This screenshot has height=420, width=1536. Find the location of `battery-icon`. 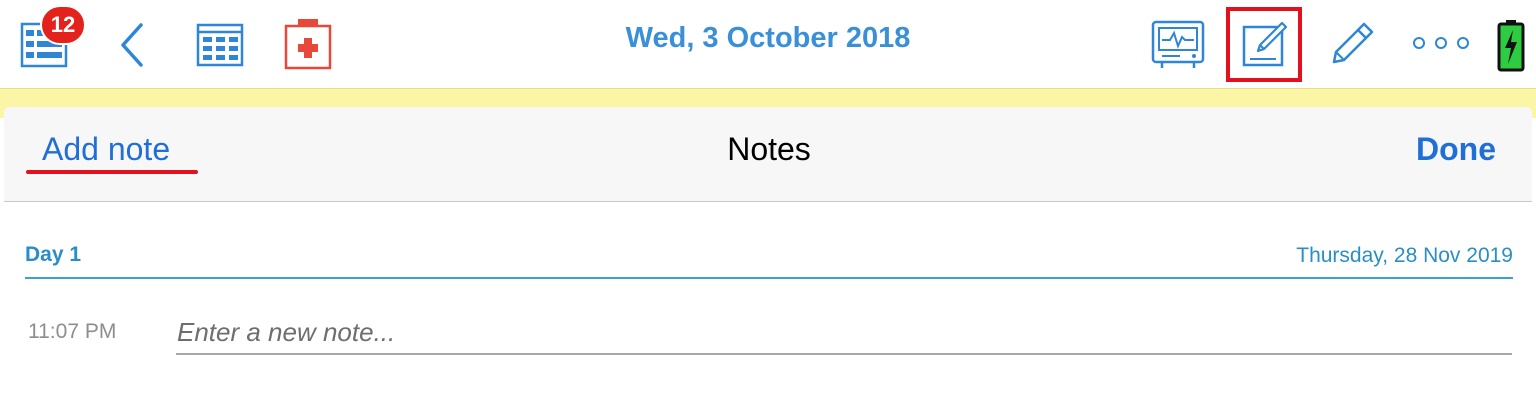

battery-icon is located at coordinates (1511, 46).